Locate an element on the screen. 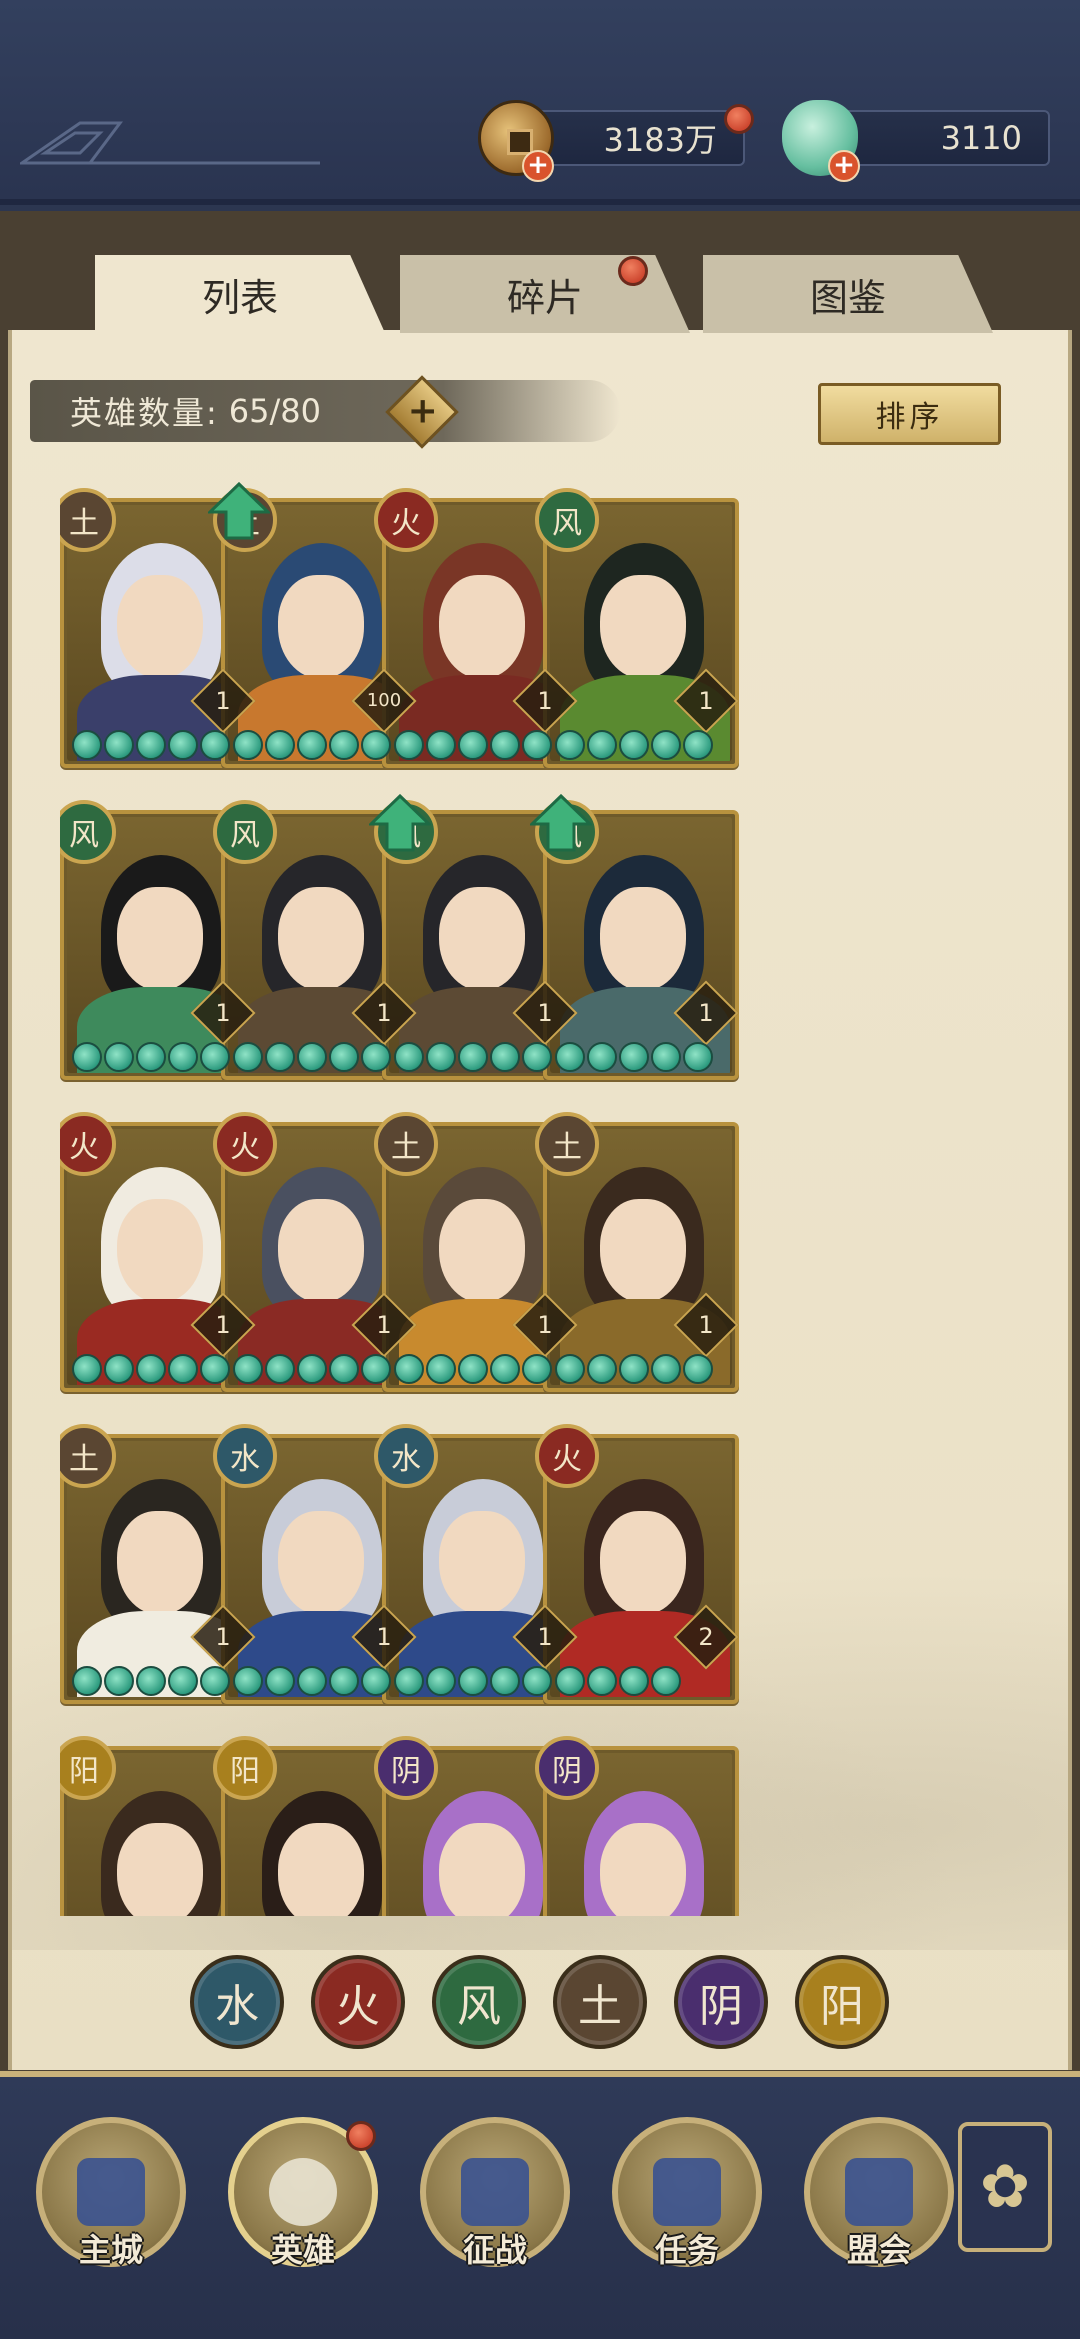  yang-element-icon: 阳 is located at coordinates (842, 2002).